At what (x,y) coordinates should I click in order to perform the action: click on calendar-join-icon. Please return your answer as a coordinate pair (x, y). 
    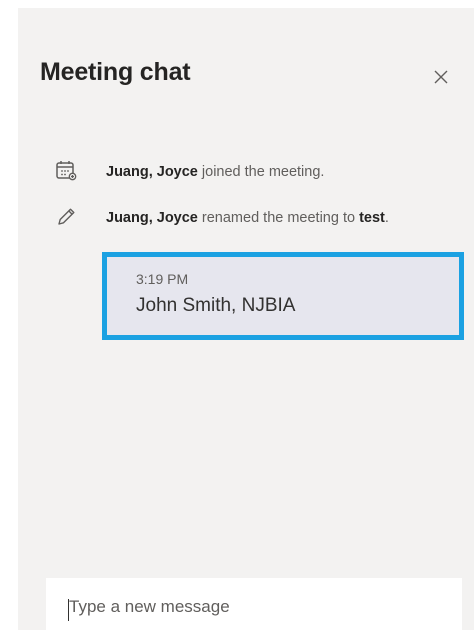
    Looking at the image, I should click on (66, 171).